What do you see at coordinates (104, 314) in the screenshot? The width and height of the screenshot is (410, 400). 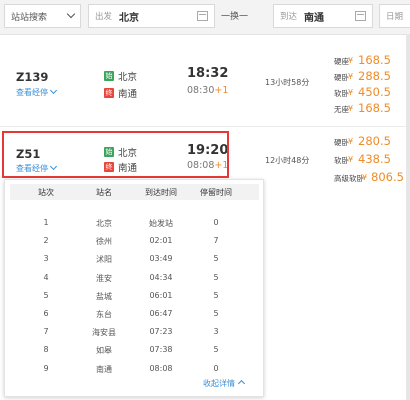 I see `station-name: 东台` at bounding box center [104, 314].